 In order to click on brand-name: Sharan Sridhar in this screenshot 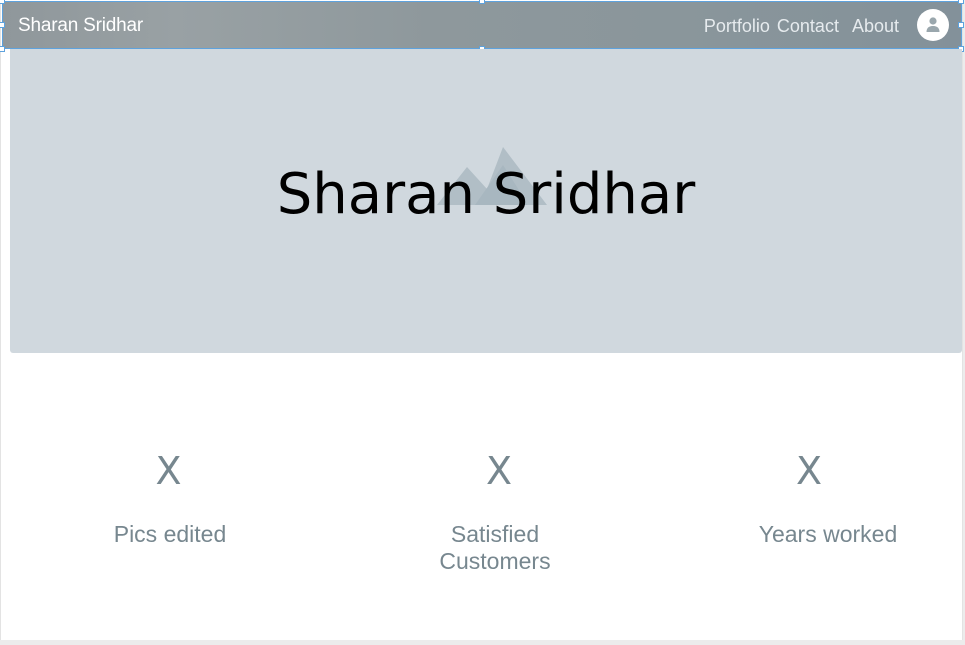, I will do `click(80, 26)`.